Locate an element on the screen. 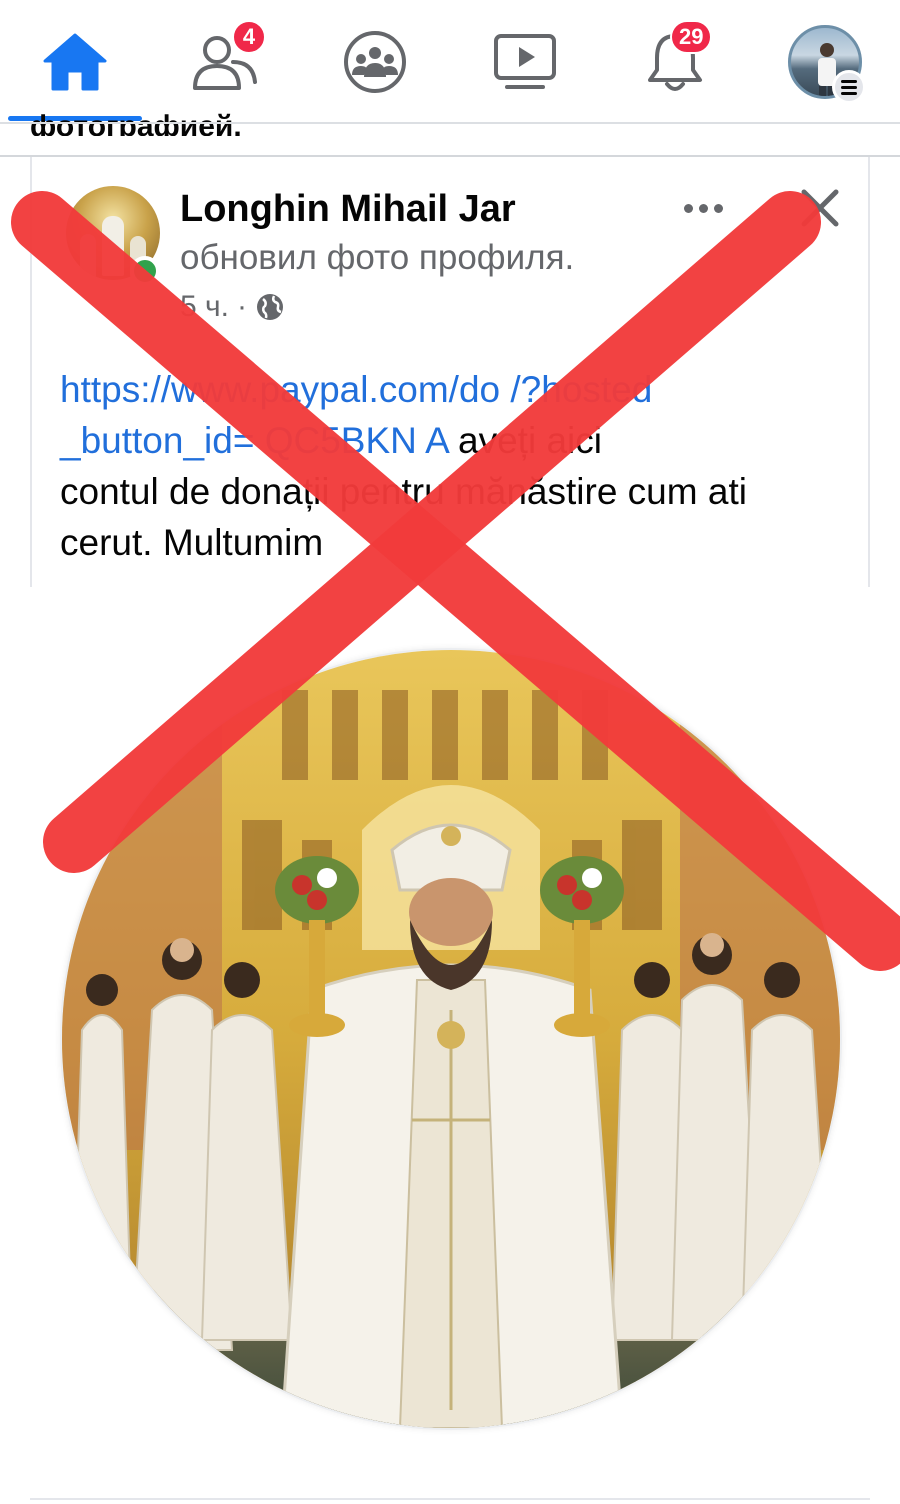 This screenshot has width=900, height=1504. post-text-line4: cerut. Multumim is located at coordinates (192, 542).